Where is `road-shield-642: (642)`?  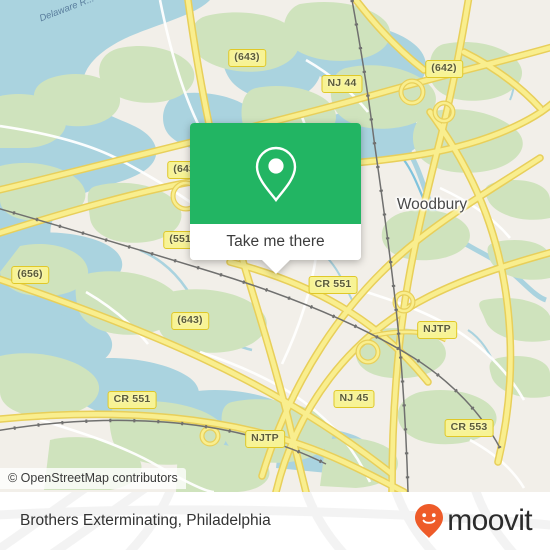
road-shield-642: (642) is located at coordinates (444, 69).